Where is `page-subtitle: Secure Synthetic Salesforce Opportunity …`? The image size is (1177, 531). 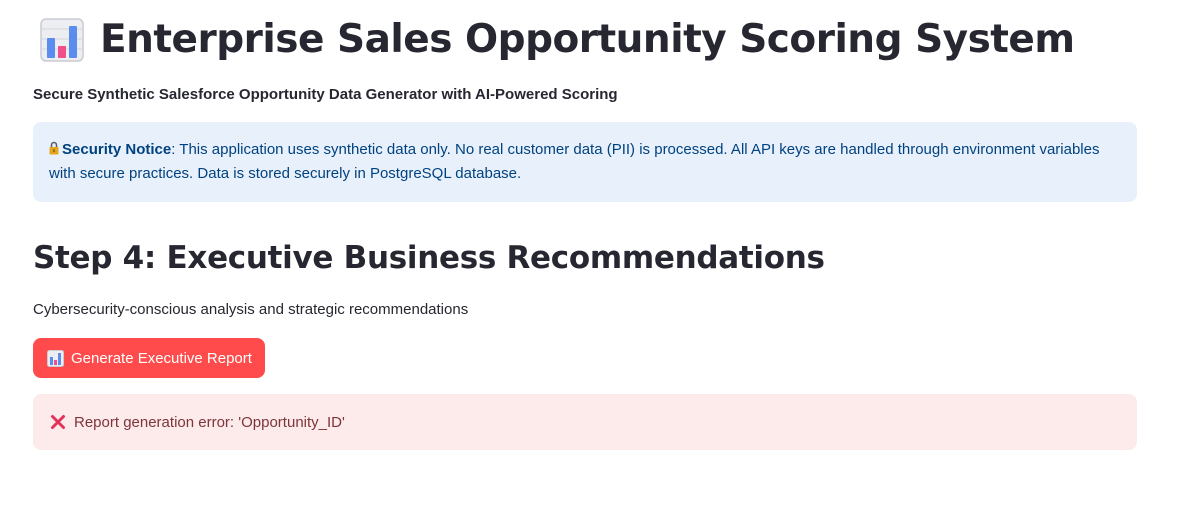 page-subtitle: Secure Synthetic Salesforce Opportunity … is located at coordinates (325, 94).